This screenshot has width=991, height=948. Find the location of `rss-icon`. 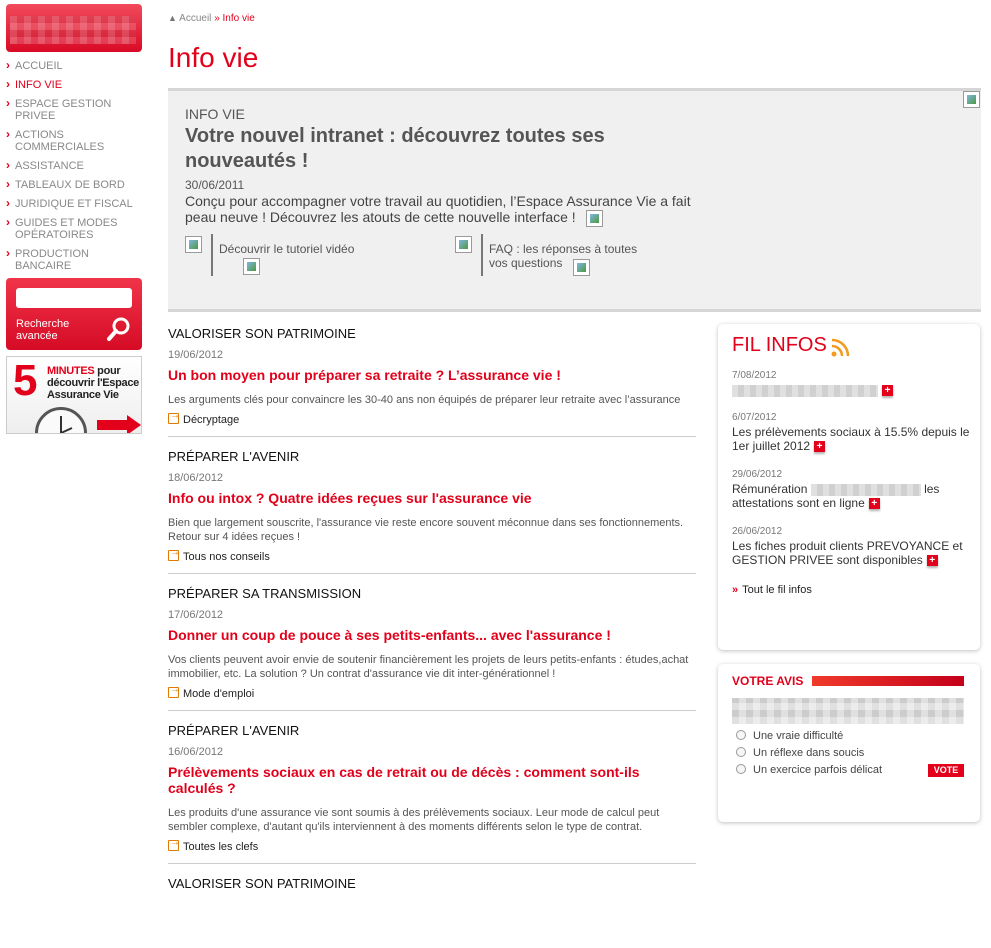

rss-icon is located at coordinates (840, 348).